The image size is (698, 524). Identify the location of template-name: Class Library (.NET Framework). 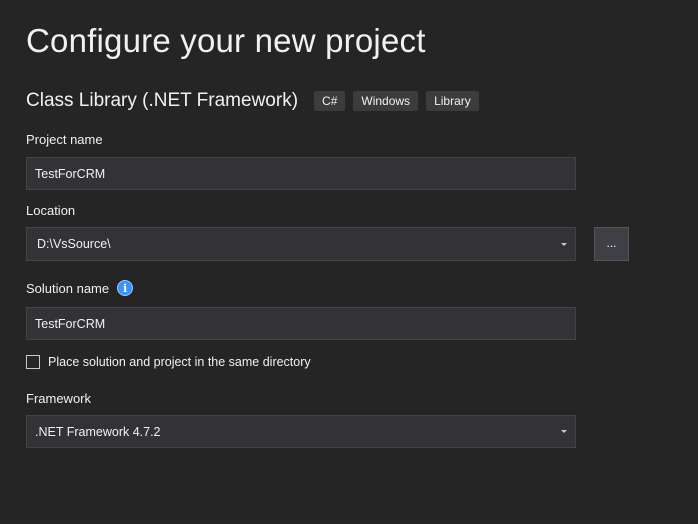
(162, 100).